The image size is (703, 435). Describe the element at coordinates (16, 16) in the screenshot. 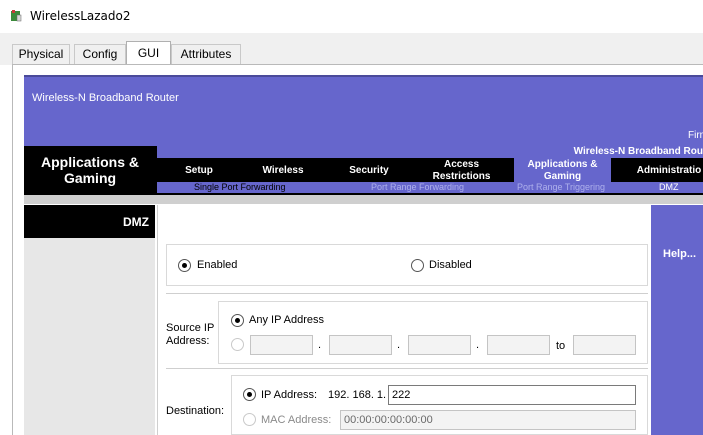

I see `wireless-router-icon` at that location.